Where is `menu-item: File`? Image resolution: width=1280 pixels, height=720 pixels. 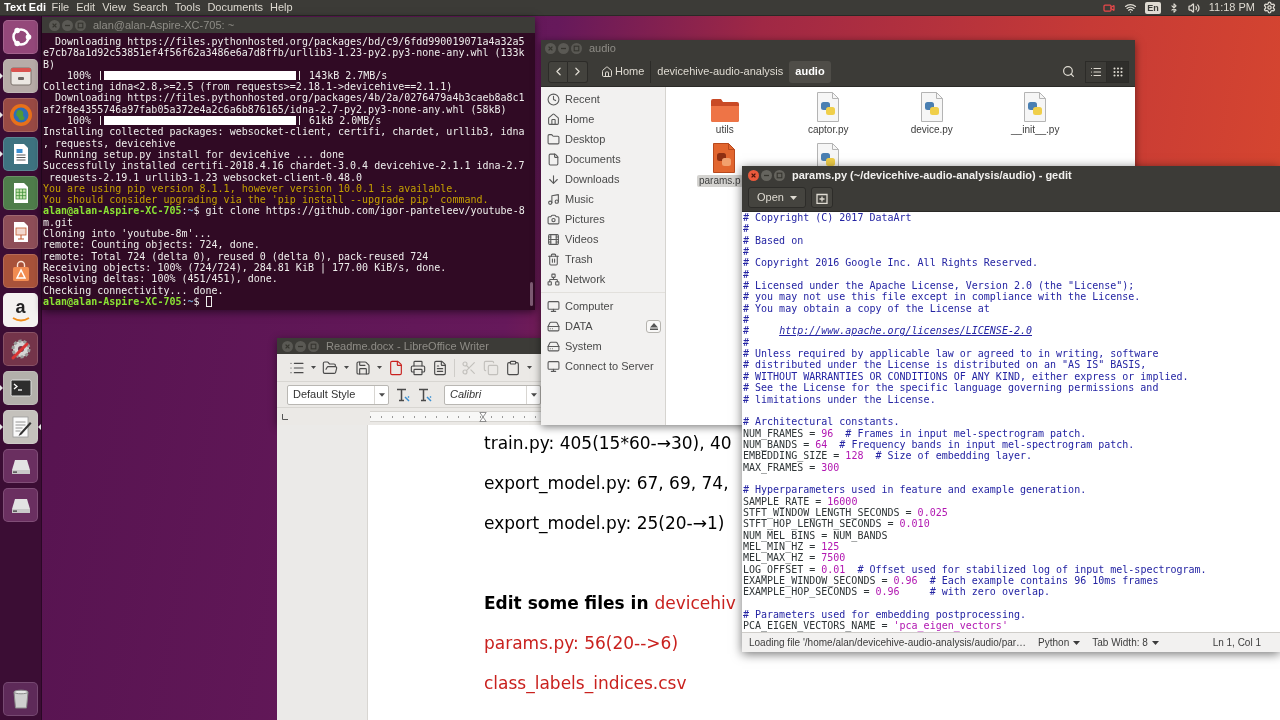
menu-item: File is located at coordinates (60, 7).